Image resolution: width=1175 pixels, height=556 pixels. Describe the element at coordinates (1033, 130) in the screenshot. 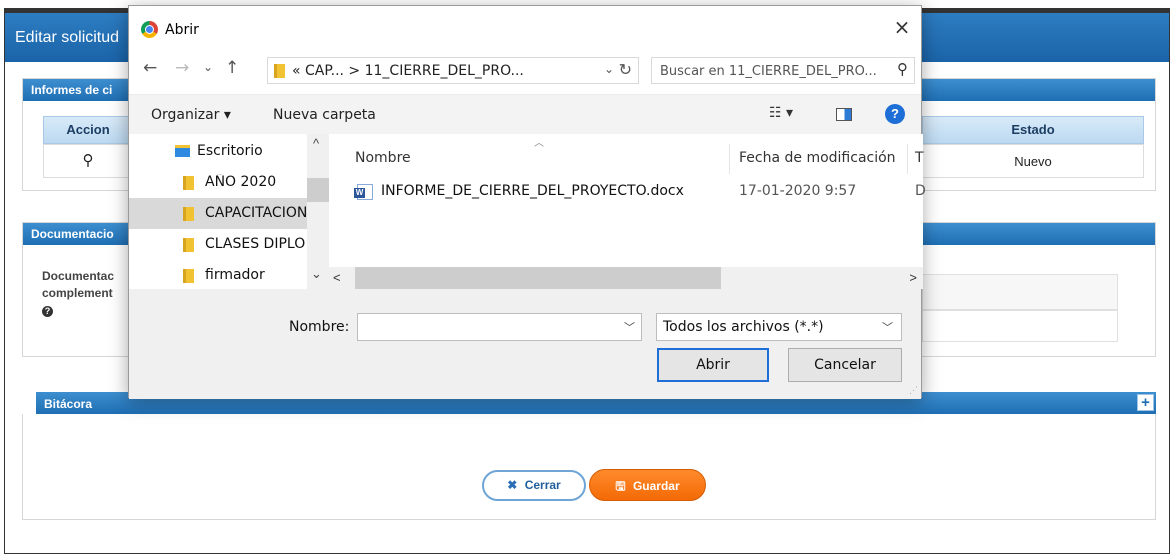

I see `col-estado-header: Estado` at that location.